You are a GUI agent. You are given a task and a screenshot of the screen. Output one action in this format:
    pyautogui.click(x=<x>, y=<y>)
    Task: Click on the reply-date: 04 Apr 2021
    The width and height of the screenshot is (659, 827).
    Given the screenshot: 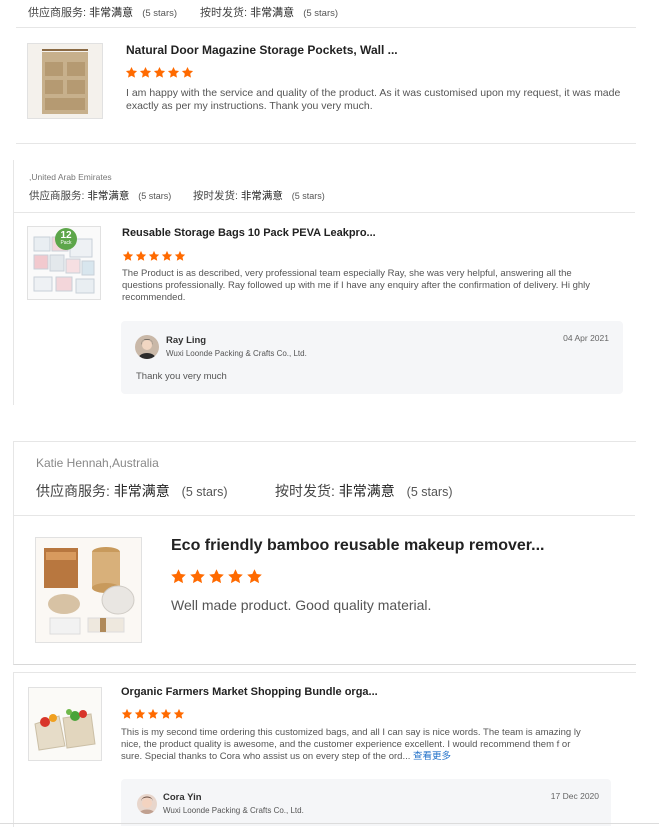 What is the action you would take?
    pyautogui.click(x=586, y=338)
    